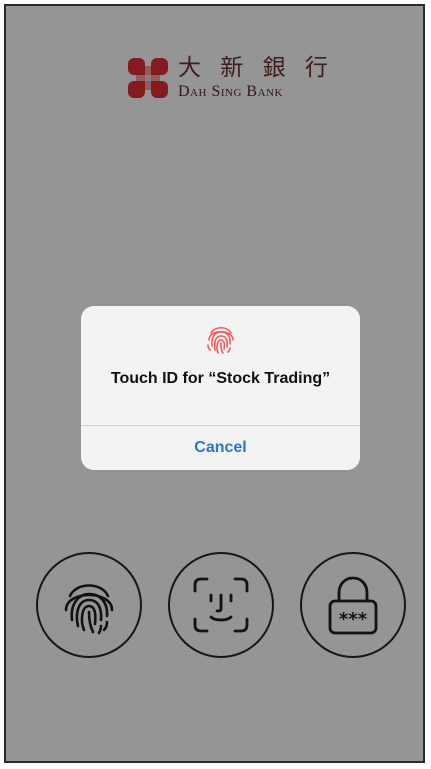  I want to click on touch-id-dialog: Touch ID for “Stock Trading” Cancel, so click(220, 388).